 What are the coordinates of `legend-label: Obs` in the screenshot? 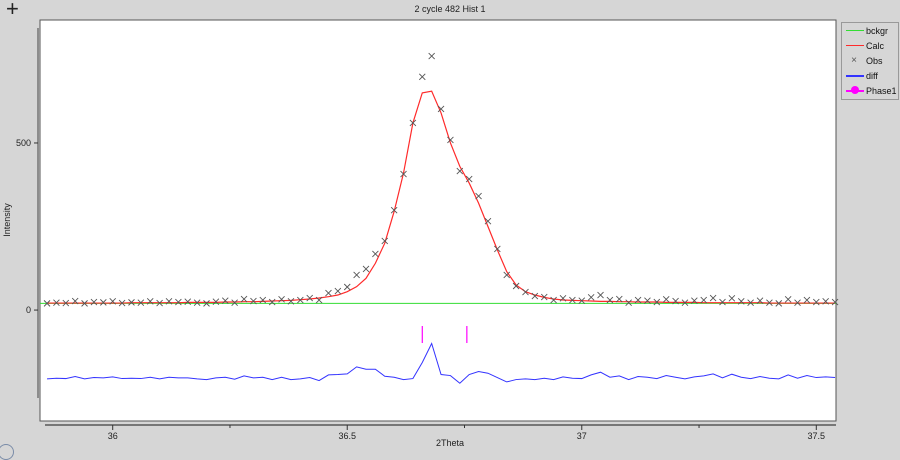 It's located at (874, 60).